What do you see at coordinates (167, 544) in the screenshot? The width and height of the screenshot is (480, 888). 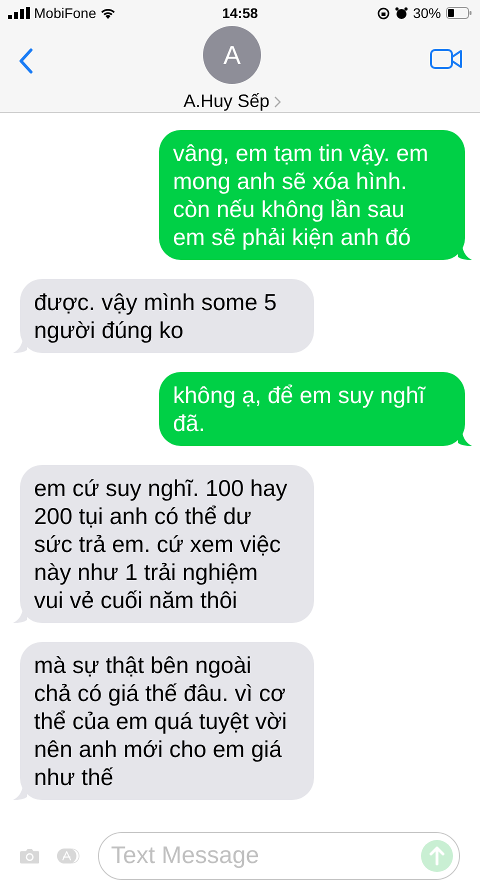 I see `received-message-bubble: em cứ suy nghĩ. 100 hay 200 tụi anh có thể dư sức trả em. cứ xem việc này như 1 trải nghiệm vui vẻ cuối năm thôi` at bounding box center [167, 544].